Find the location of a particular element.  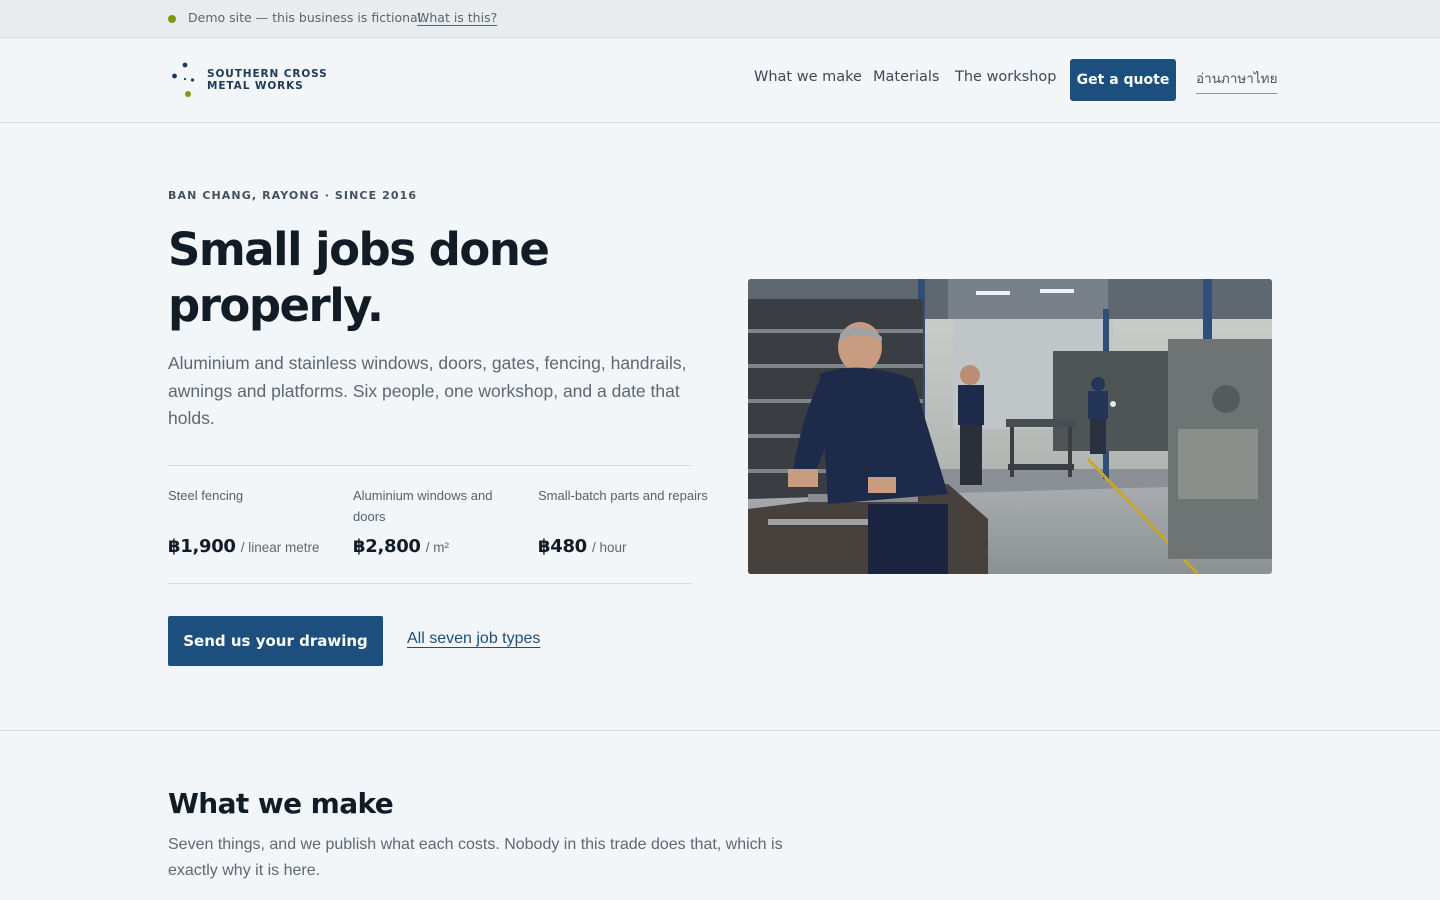

hero-title: Small jobs done properly. is located at coordinates (359, 277).